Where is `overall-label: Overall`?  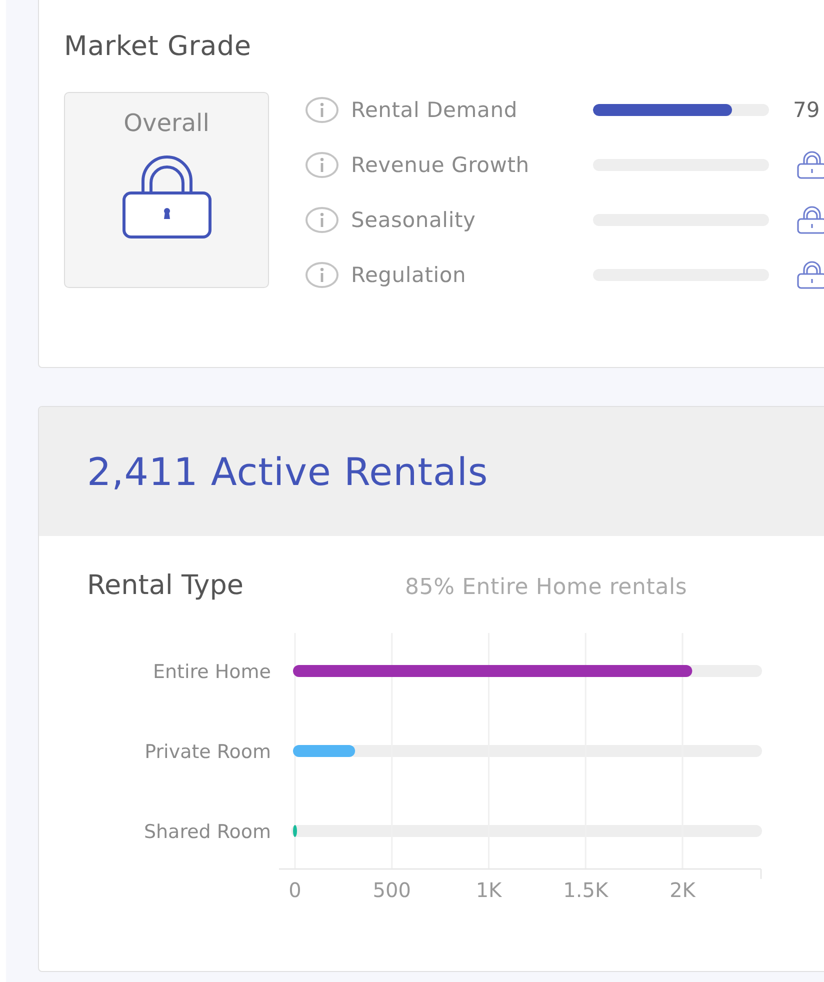 overall-label: Overall is located at coordinates (167, 123).